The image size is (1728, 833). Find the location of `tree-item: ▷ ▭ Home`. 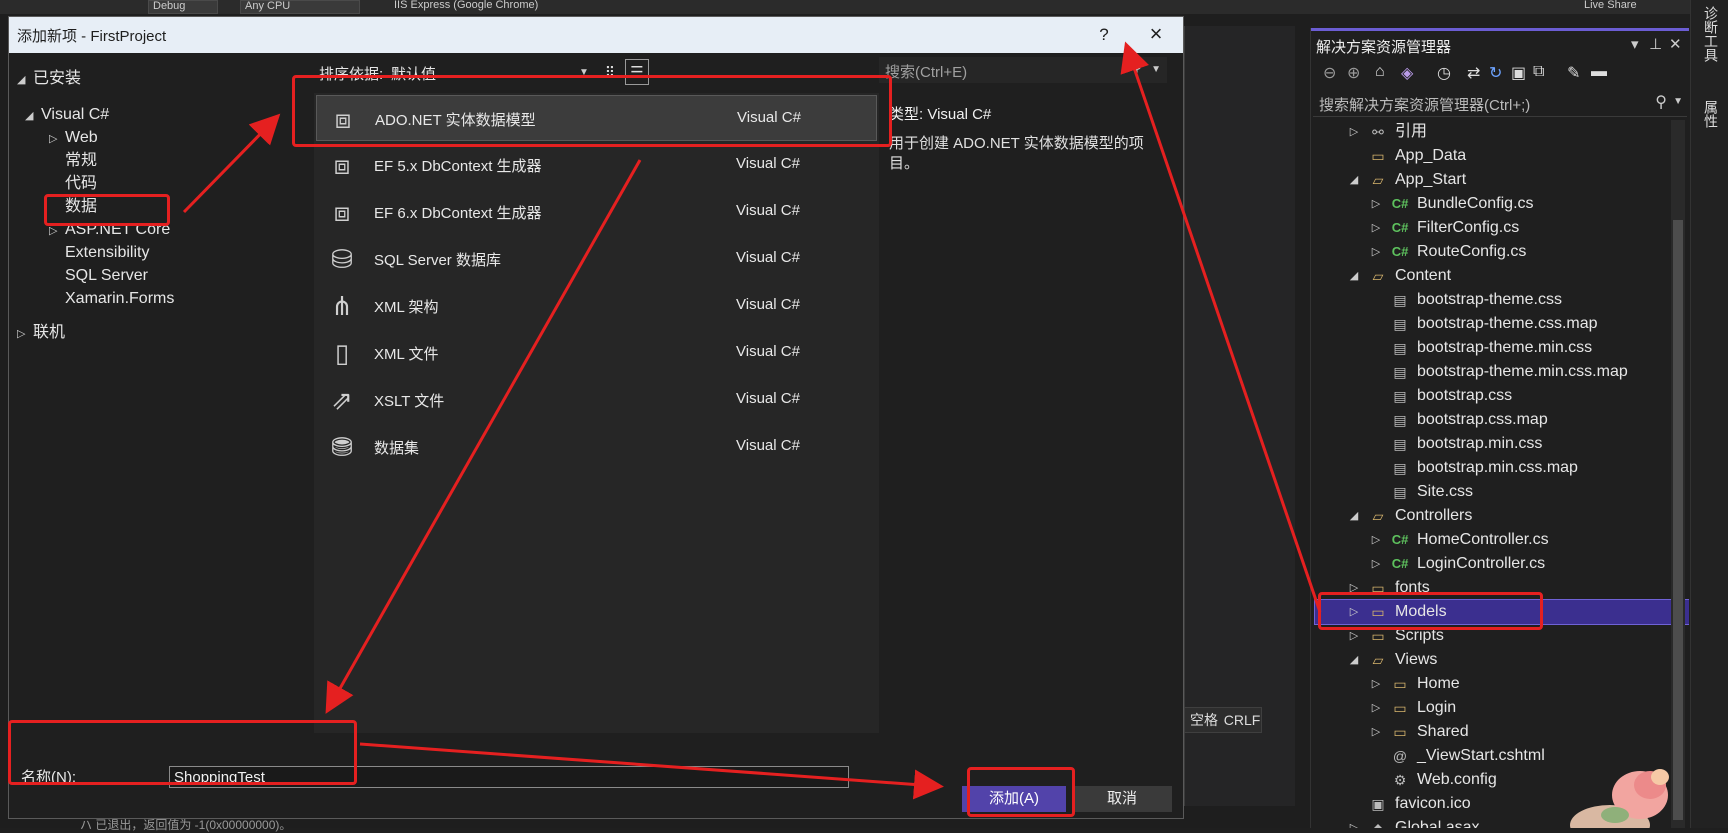

tree-item: ▷ ▭ Home is located at coordinates (1516, 684).